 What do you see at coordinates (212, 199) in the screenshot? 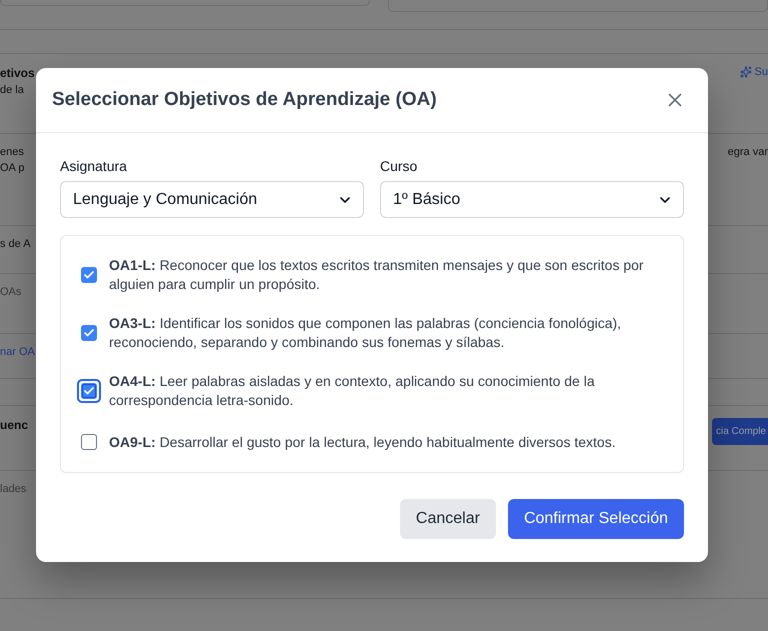
I see `dropdown-select: Lenguaje y Comunicación` at bounding box center [212, 199].